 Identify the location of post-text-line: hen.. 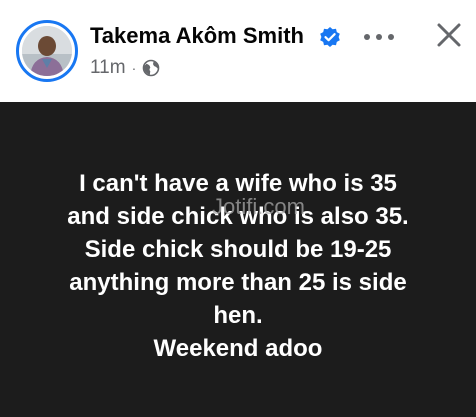
(238, 315).